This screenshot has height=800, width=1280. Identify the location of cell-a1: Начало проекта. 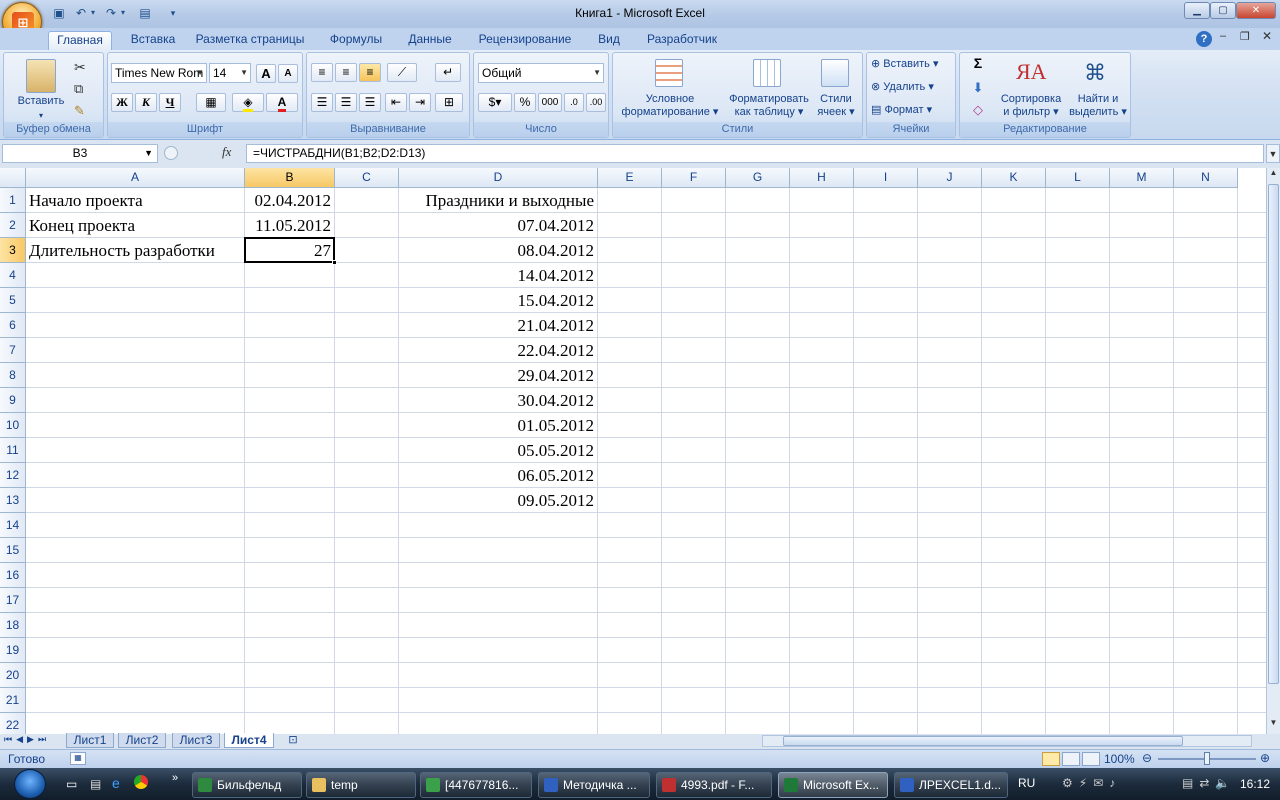
(135, 200).